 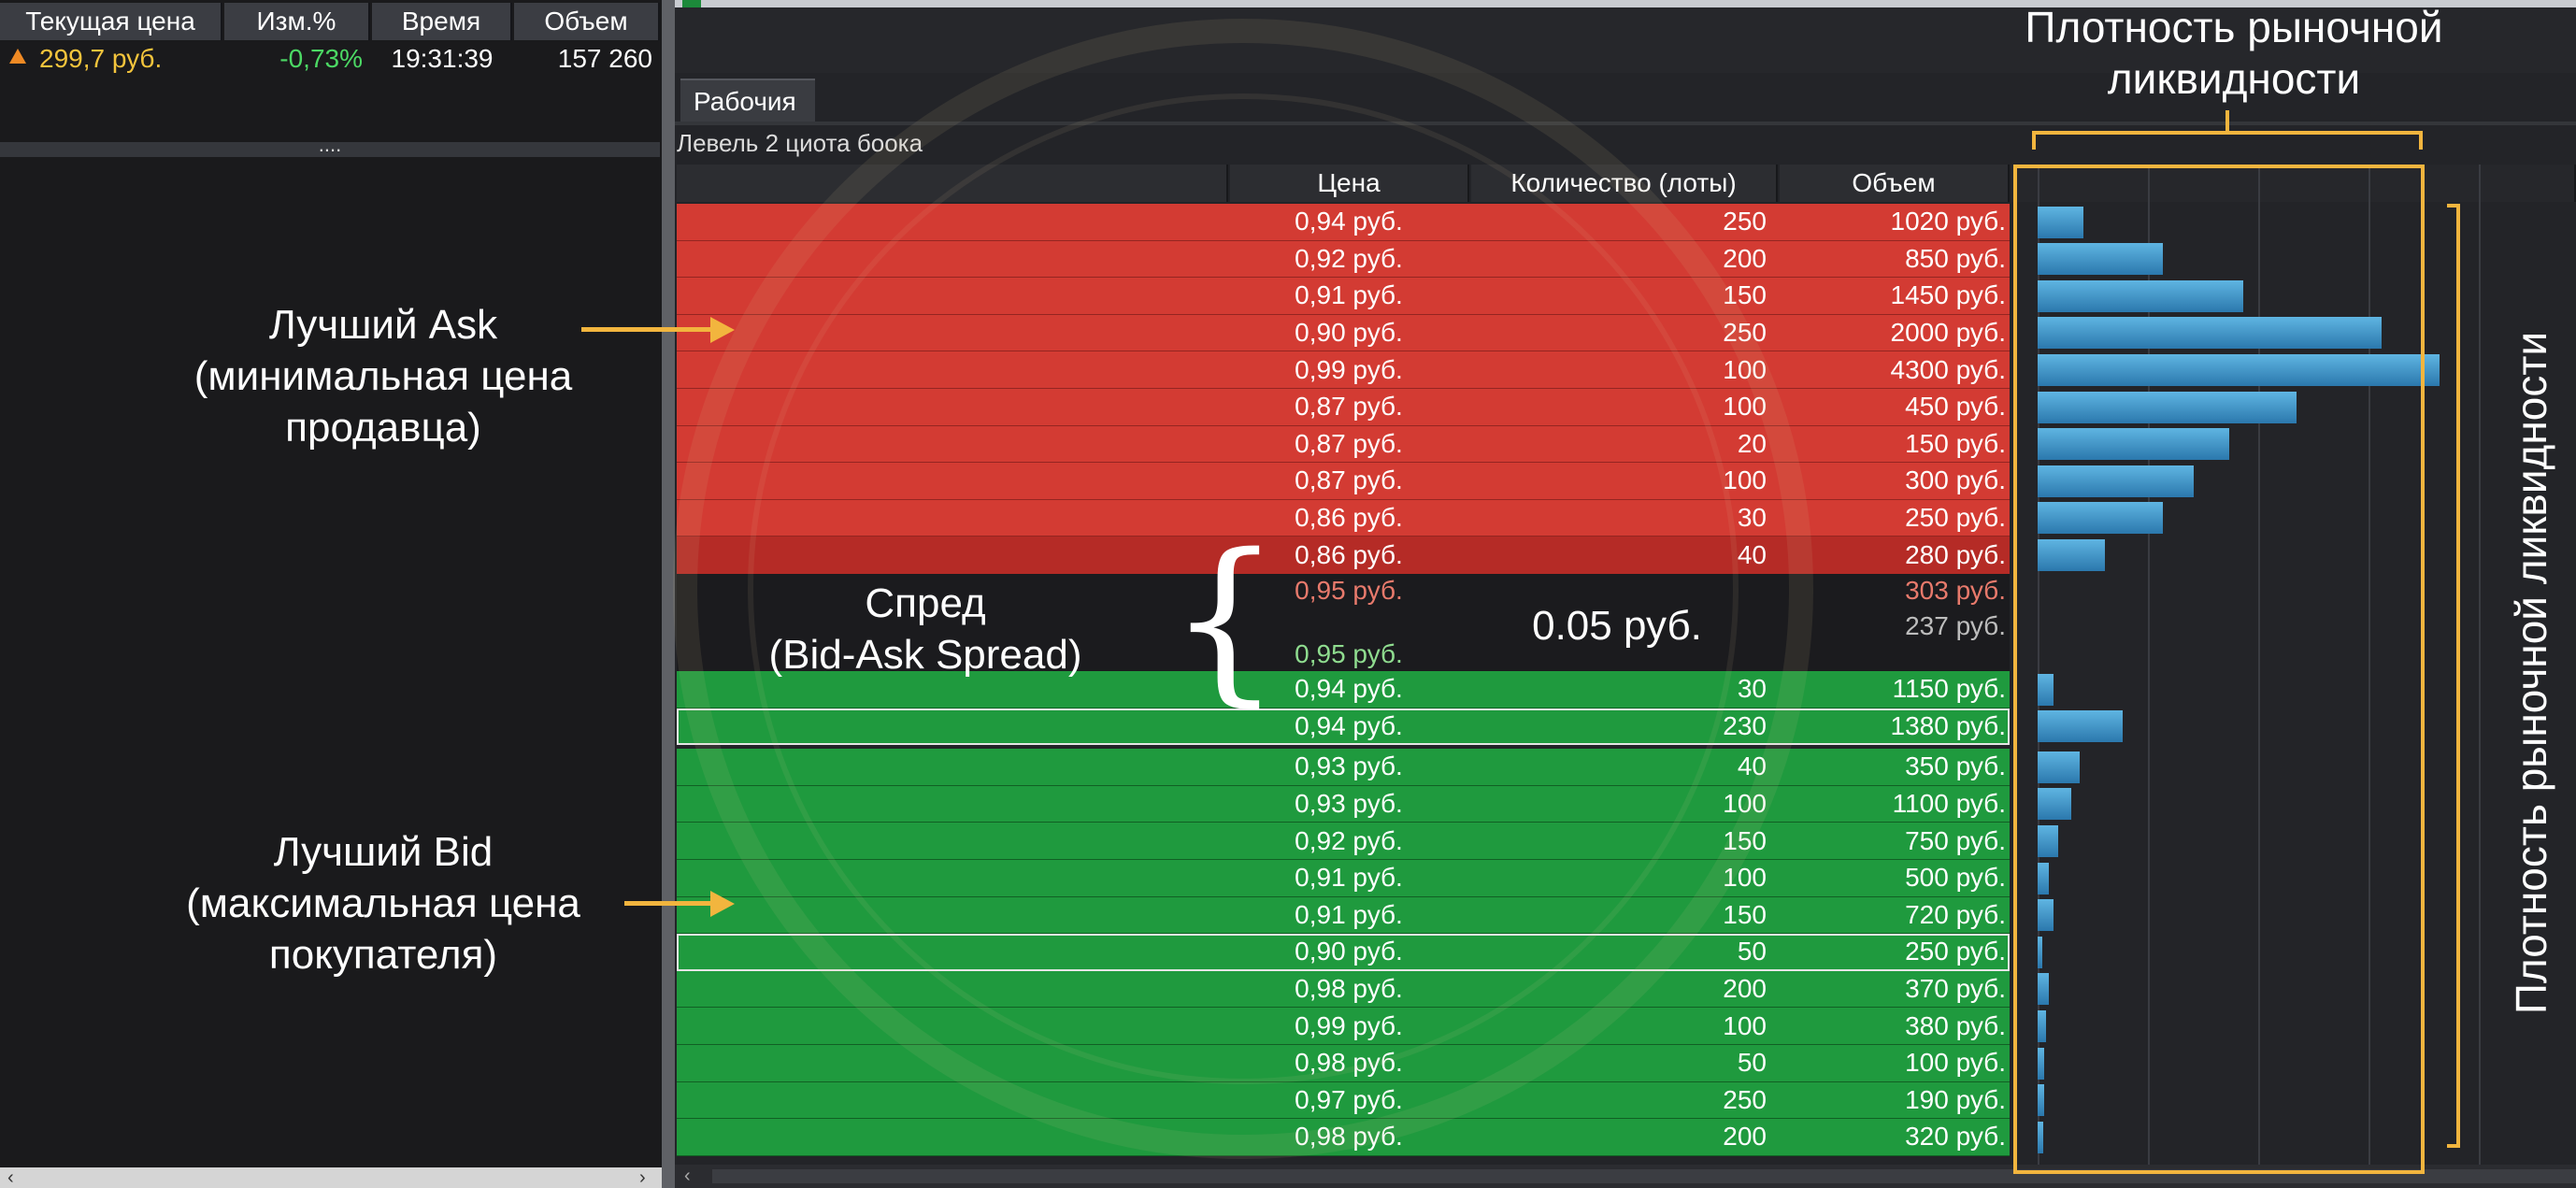 What do you see at coordinates (1955, 951) in the screenshot?
I see `bid-volume-cell: 250 руб.` at bounding box center [1955, 951].